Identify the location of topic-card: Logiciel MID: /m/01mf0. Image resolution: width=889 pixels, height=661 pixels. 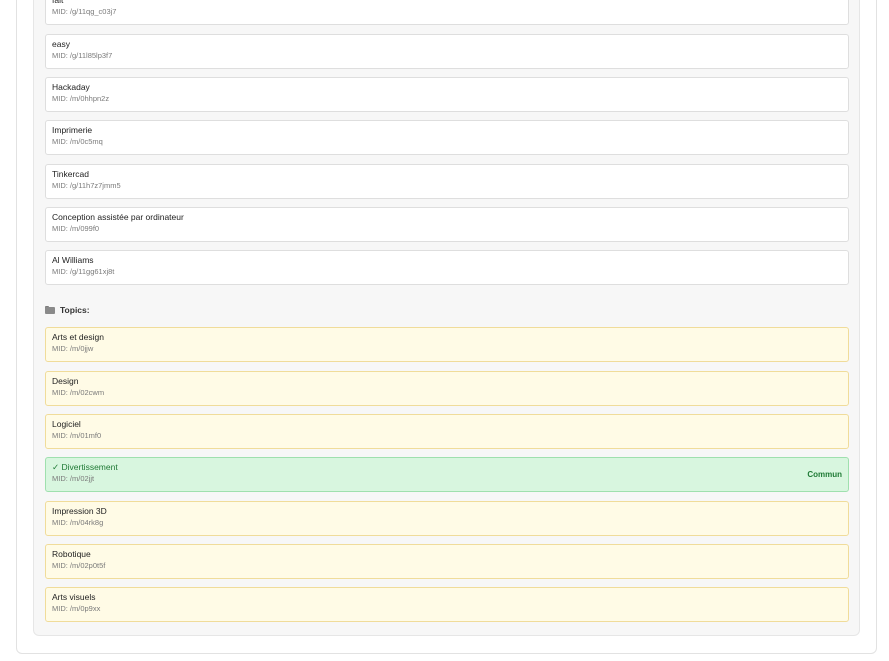
(447, 431).